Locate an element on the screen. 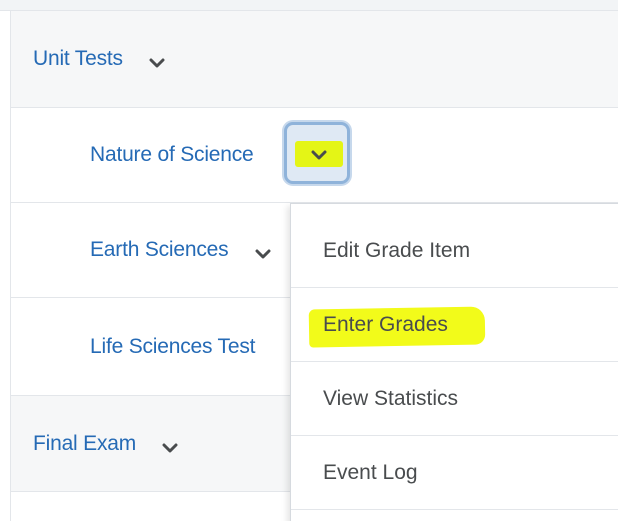 The width and height of the screenshot is (618, 521). grade-item-label-earth-sciences: Earth Sciences is located at coordinates (159, 250).